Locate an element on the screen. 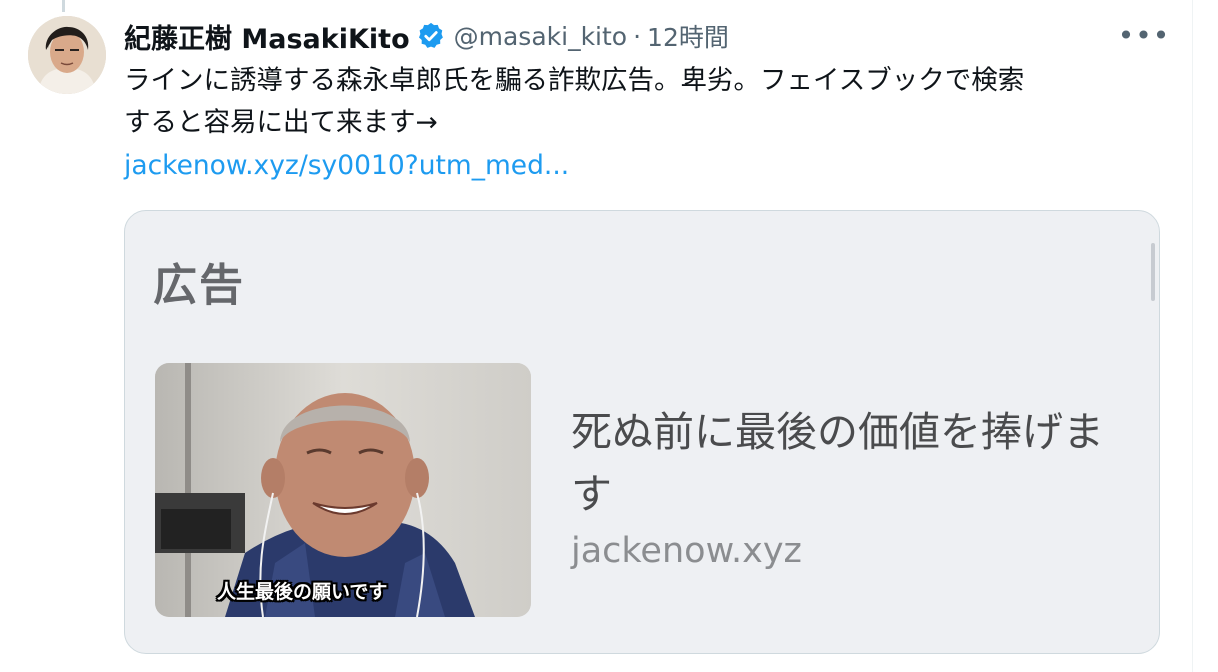 This screenshot has width=1218, height=672. avatar-portrait-icon is located at coordinates (67, 55).